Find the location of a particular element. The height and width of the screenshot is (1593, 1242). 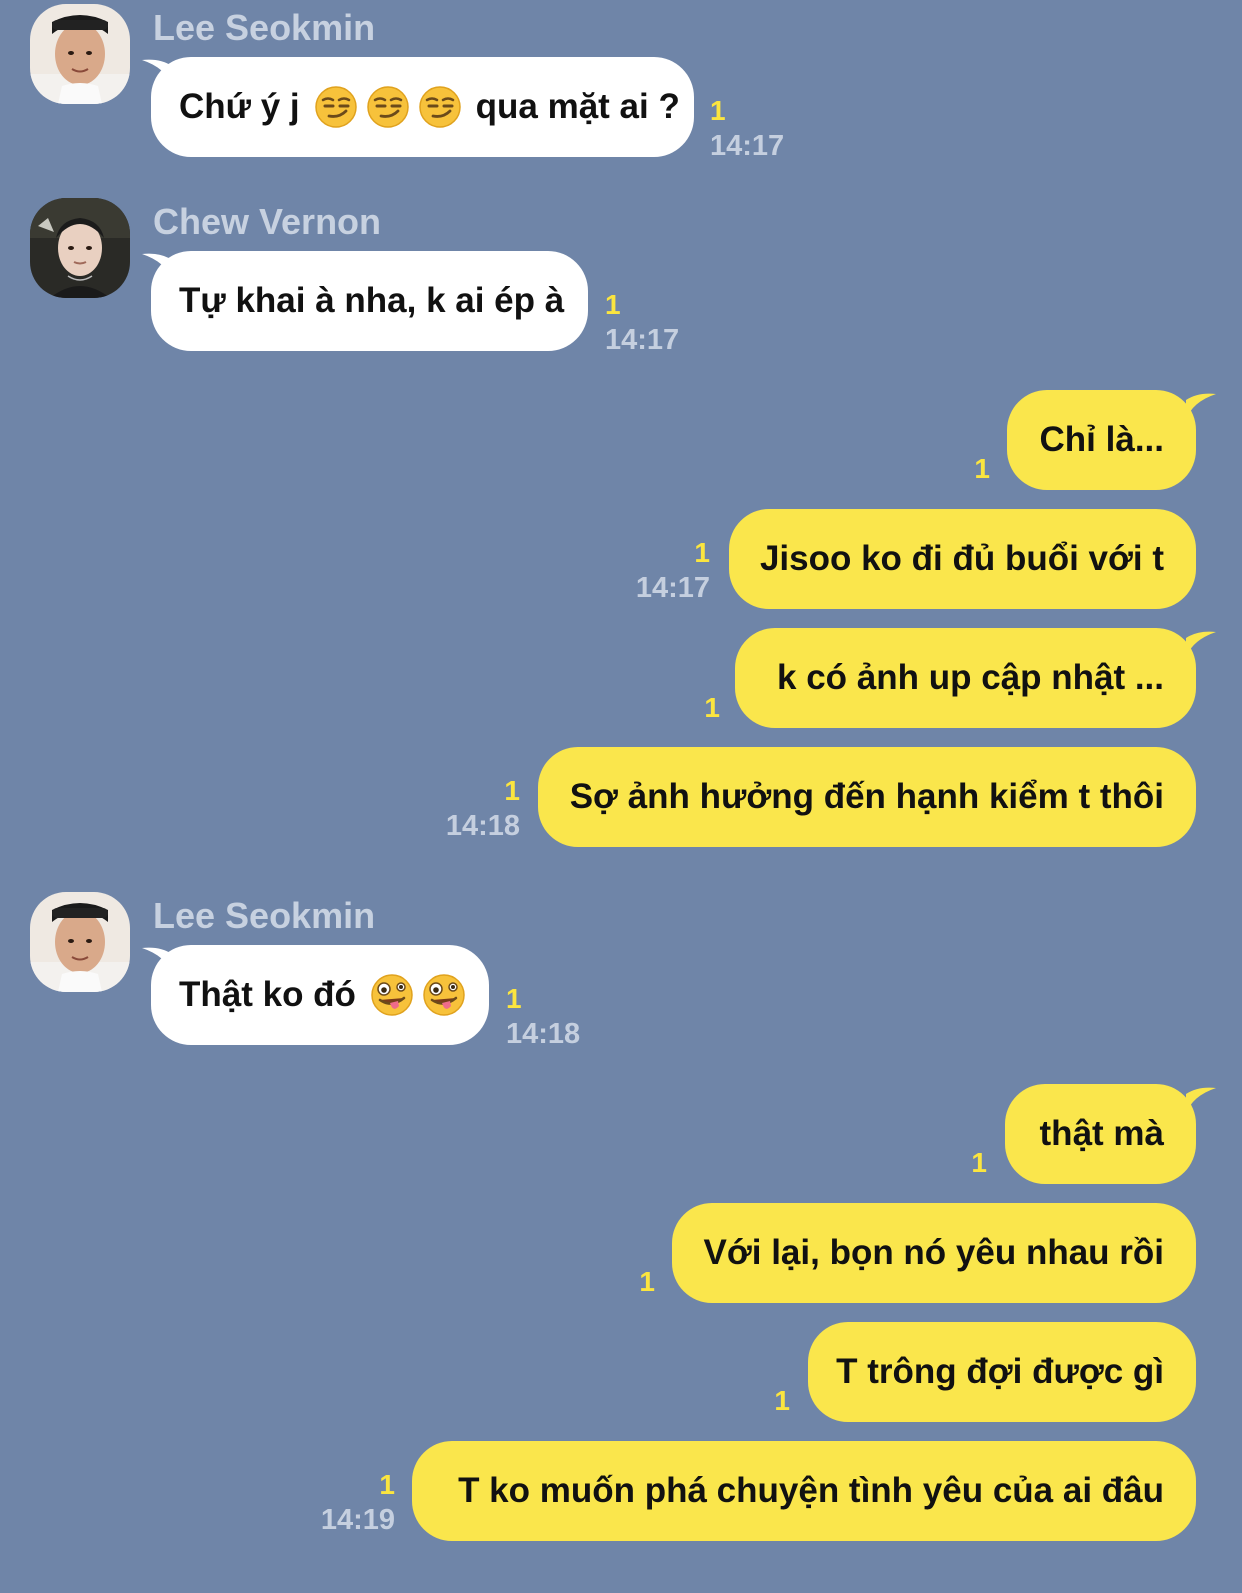

message-text: Thật ko đó is located at coordinates (267, 994).